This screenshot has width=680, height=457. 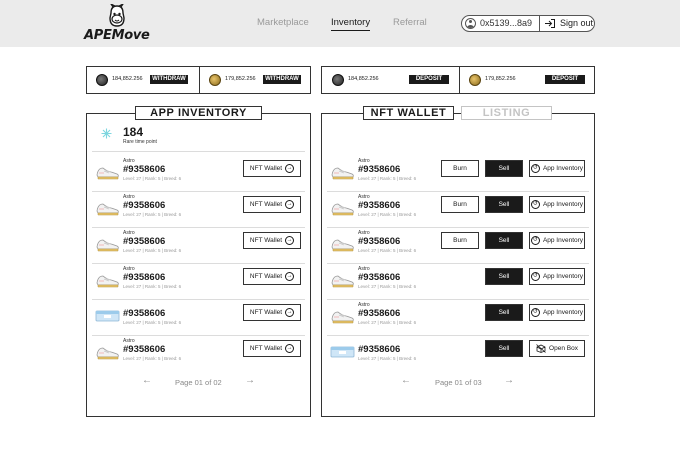 What do you see at coordinates (458, 80) in the screenshot?
I see `wallet-balance-bar: 184,852.256 DEPOSIT 179,852.256 DEPOSIT` at bounding box center [458, 80].